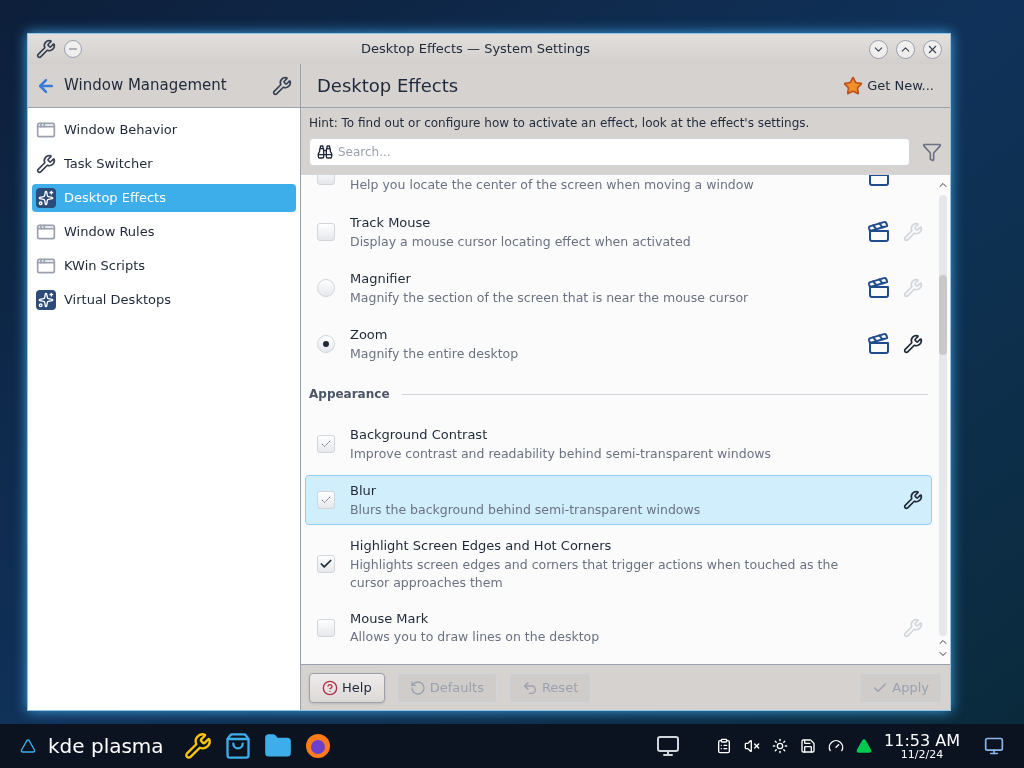 The width and height of the screenshot is (1024, 768). I want to click on effect-description: Highlights screen edges and corners that trigger actions when touched as the cursor approaches them, so click(595, 573).